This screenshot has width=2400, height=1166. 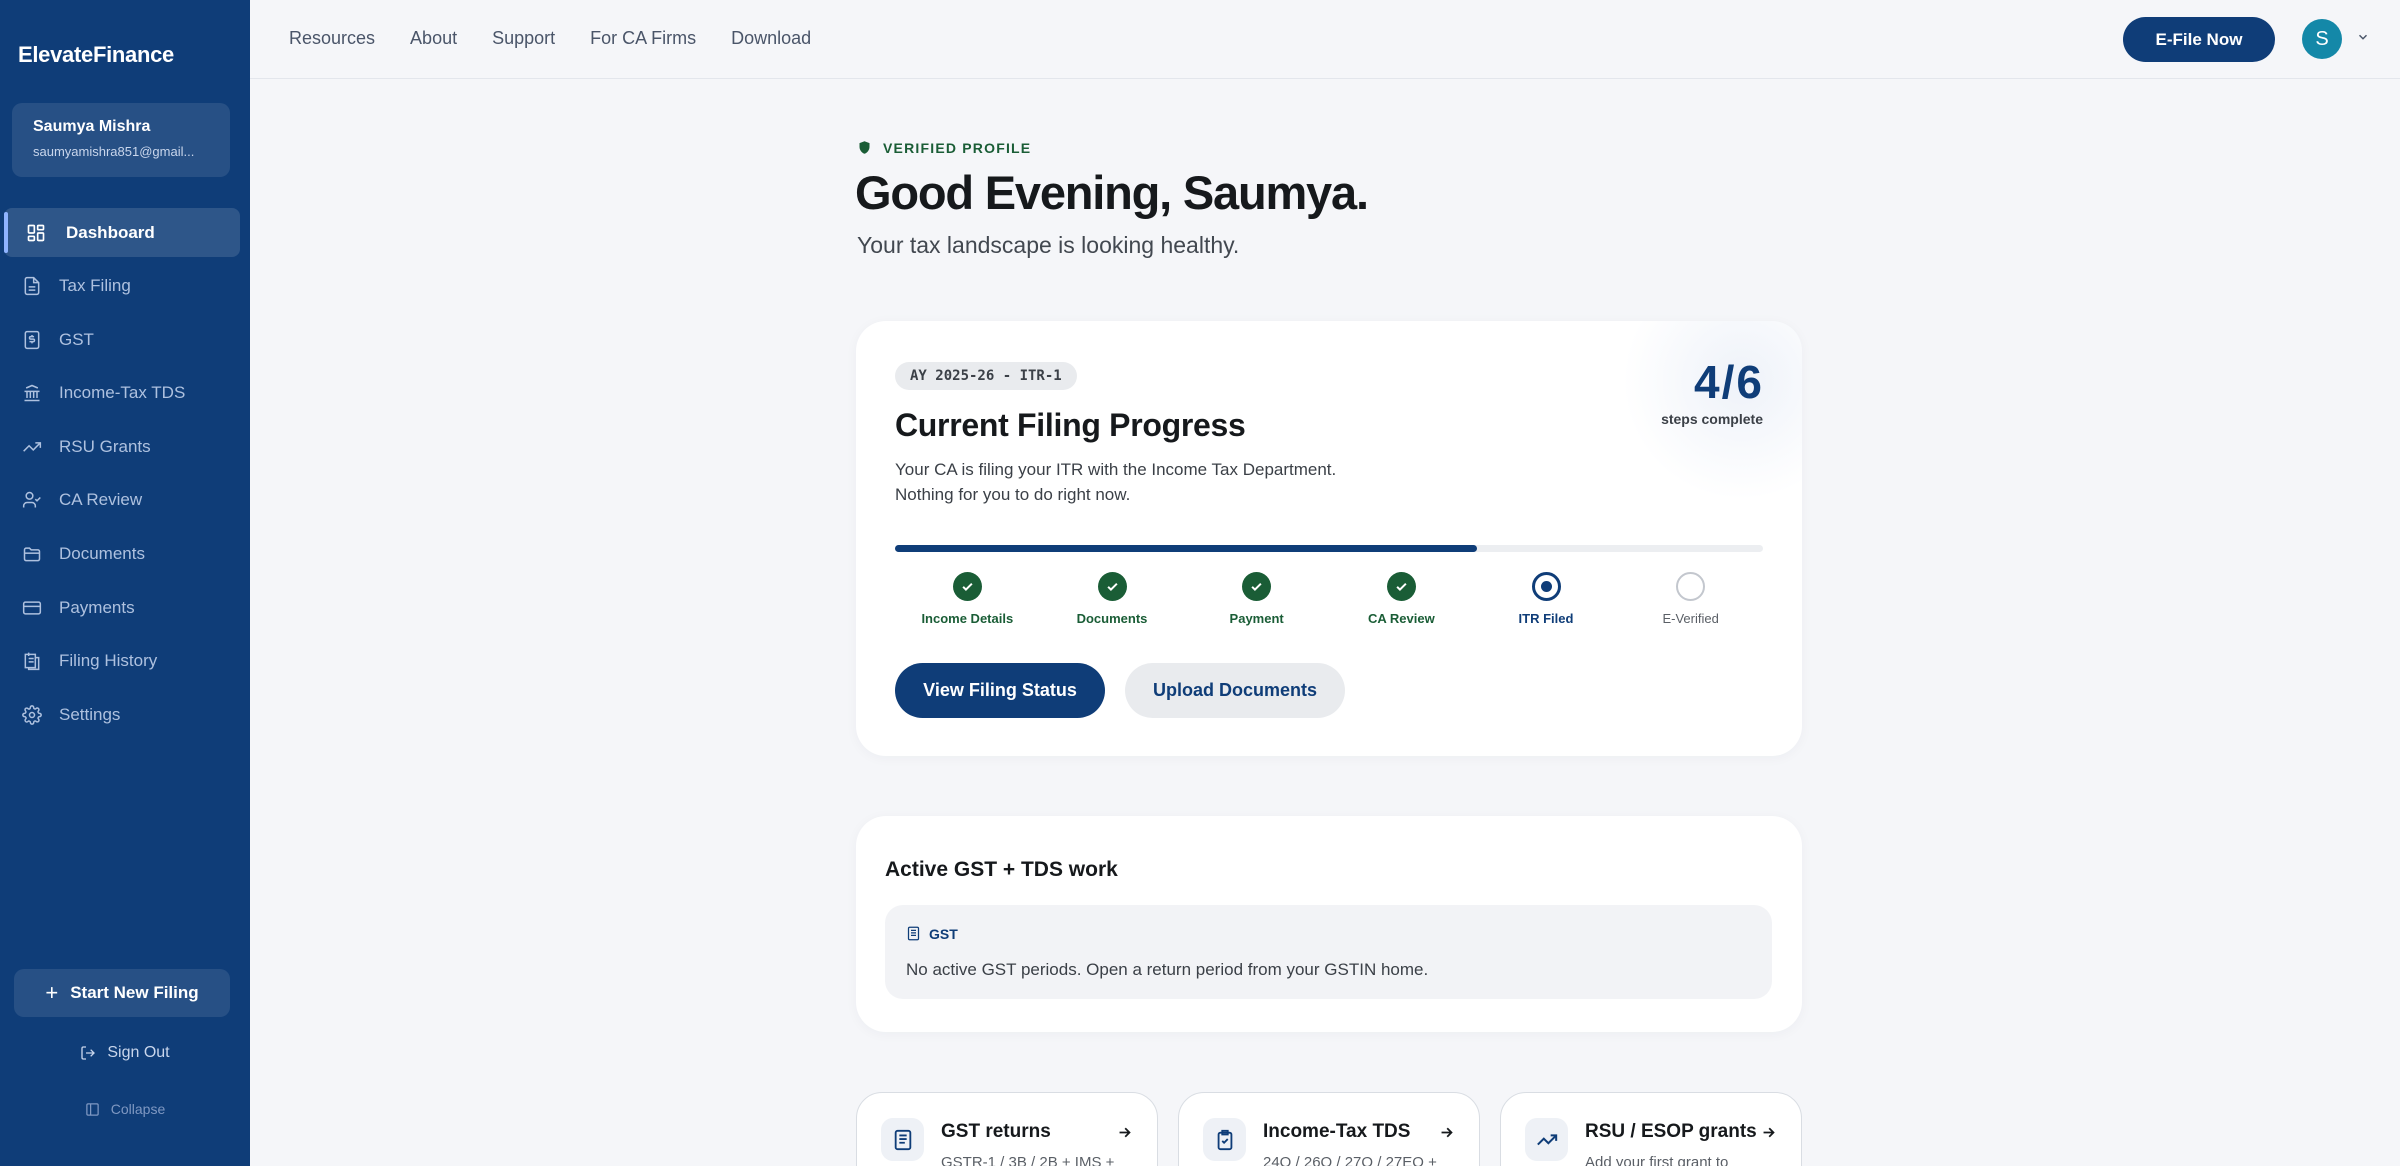 I want to click on history-icon, so click(x=32, y=661).